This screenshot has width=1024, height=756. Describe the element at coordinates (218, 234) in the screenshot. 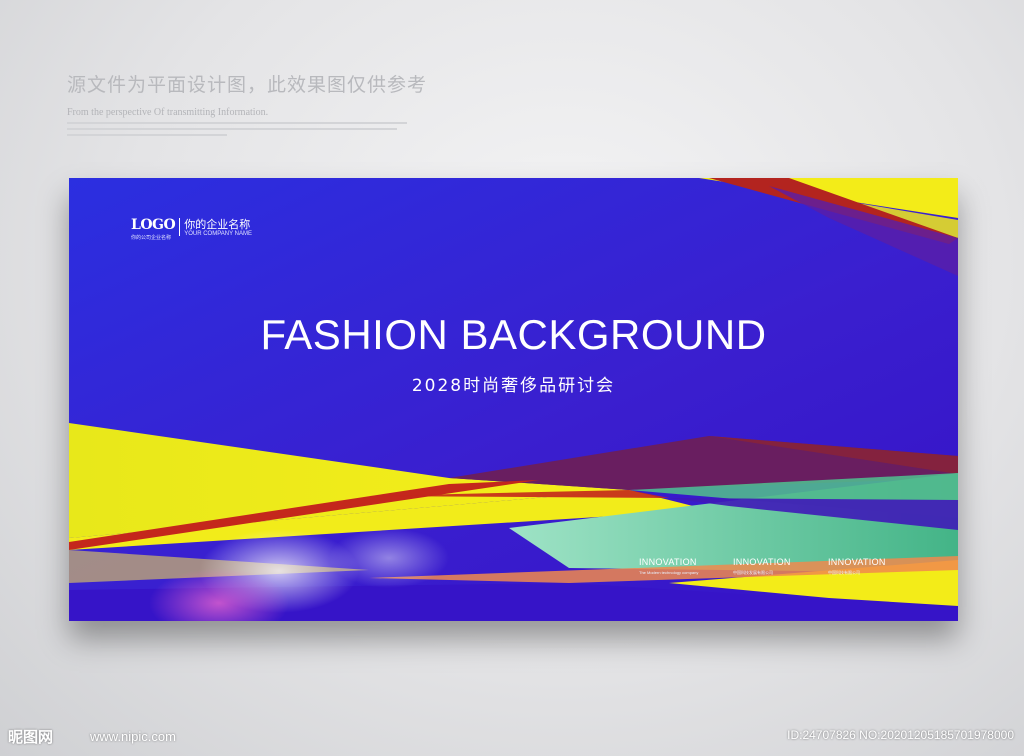

I see `company-name-en: YOUR COMPANY NAME` at that location.